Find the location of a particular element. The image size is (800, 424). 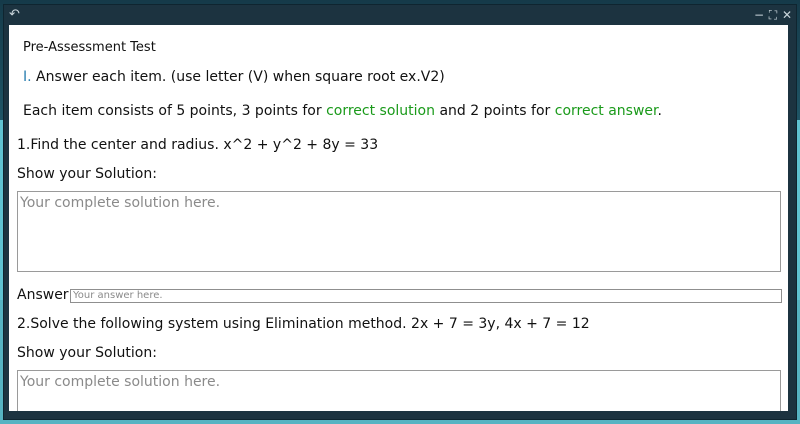

scoring-highlight-solution: correct solution is located at coordinates (380, 111).